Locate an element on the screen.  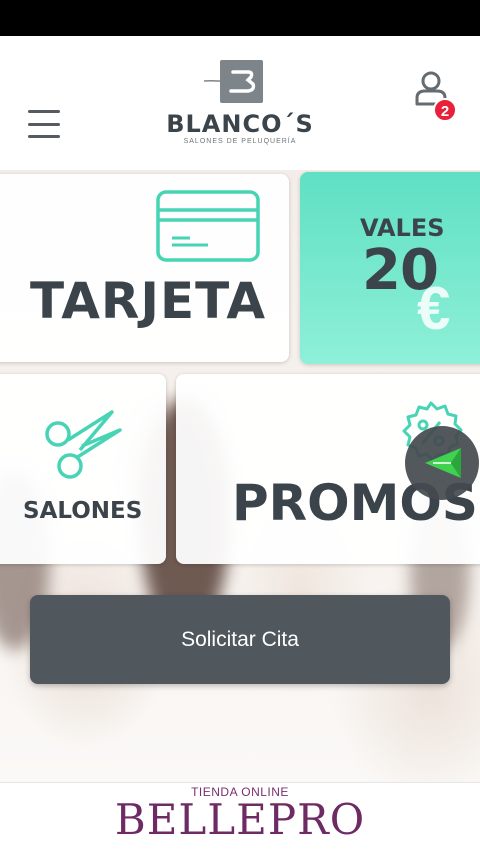
logo-tagline: SALONES DE PELUQUERÍA is located at coordinates (240, 141).